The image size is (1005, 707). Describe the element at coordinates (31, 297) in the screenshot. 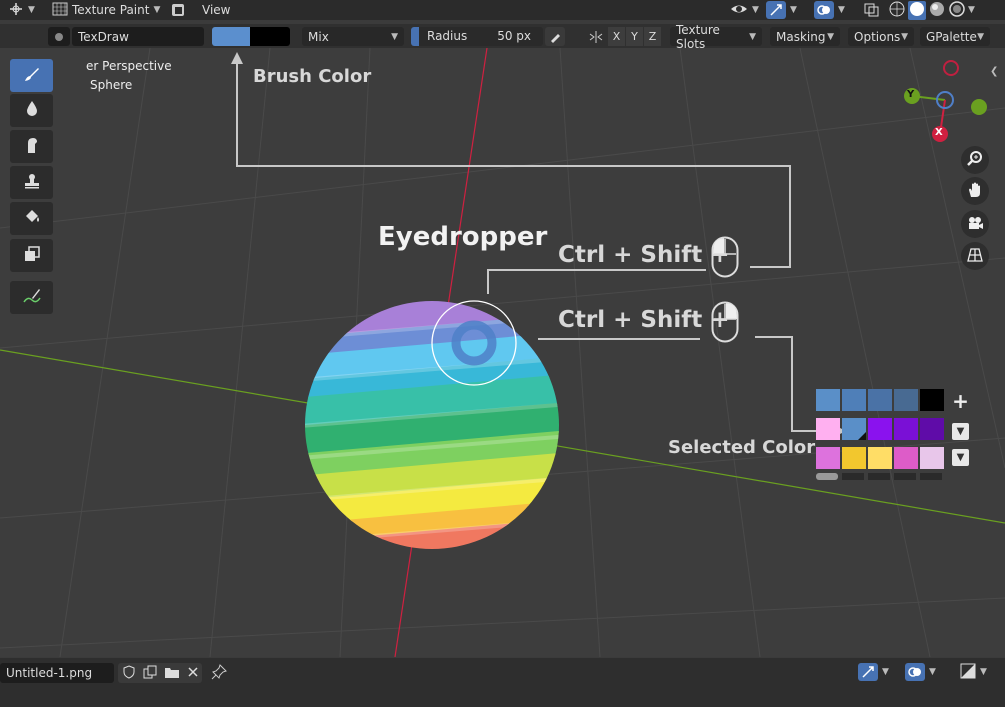

I see `tool-annotate` at that location.